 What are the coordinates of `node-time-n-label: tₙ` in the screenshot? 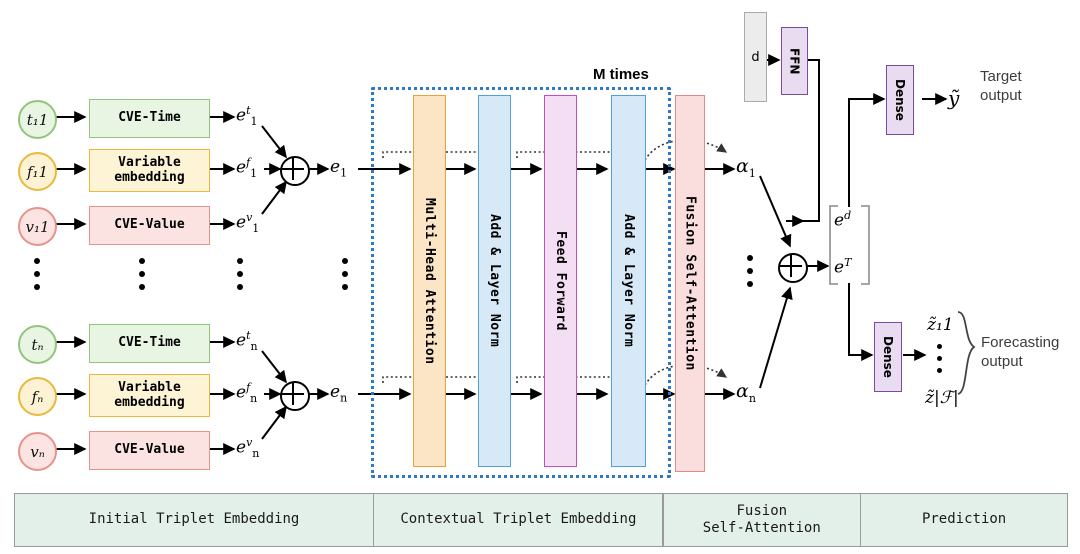 It's located at (37, 344).